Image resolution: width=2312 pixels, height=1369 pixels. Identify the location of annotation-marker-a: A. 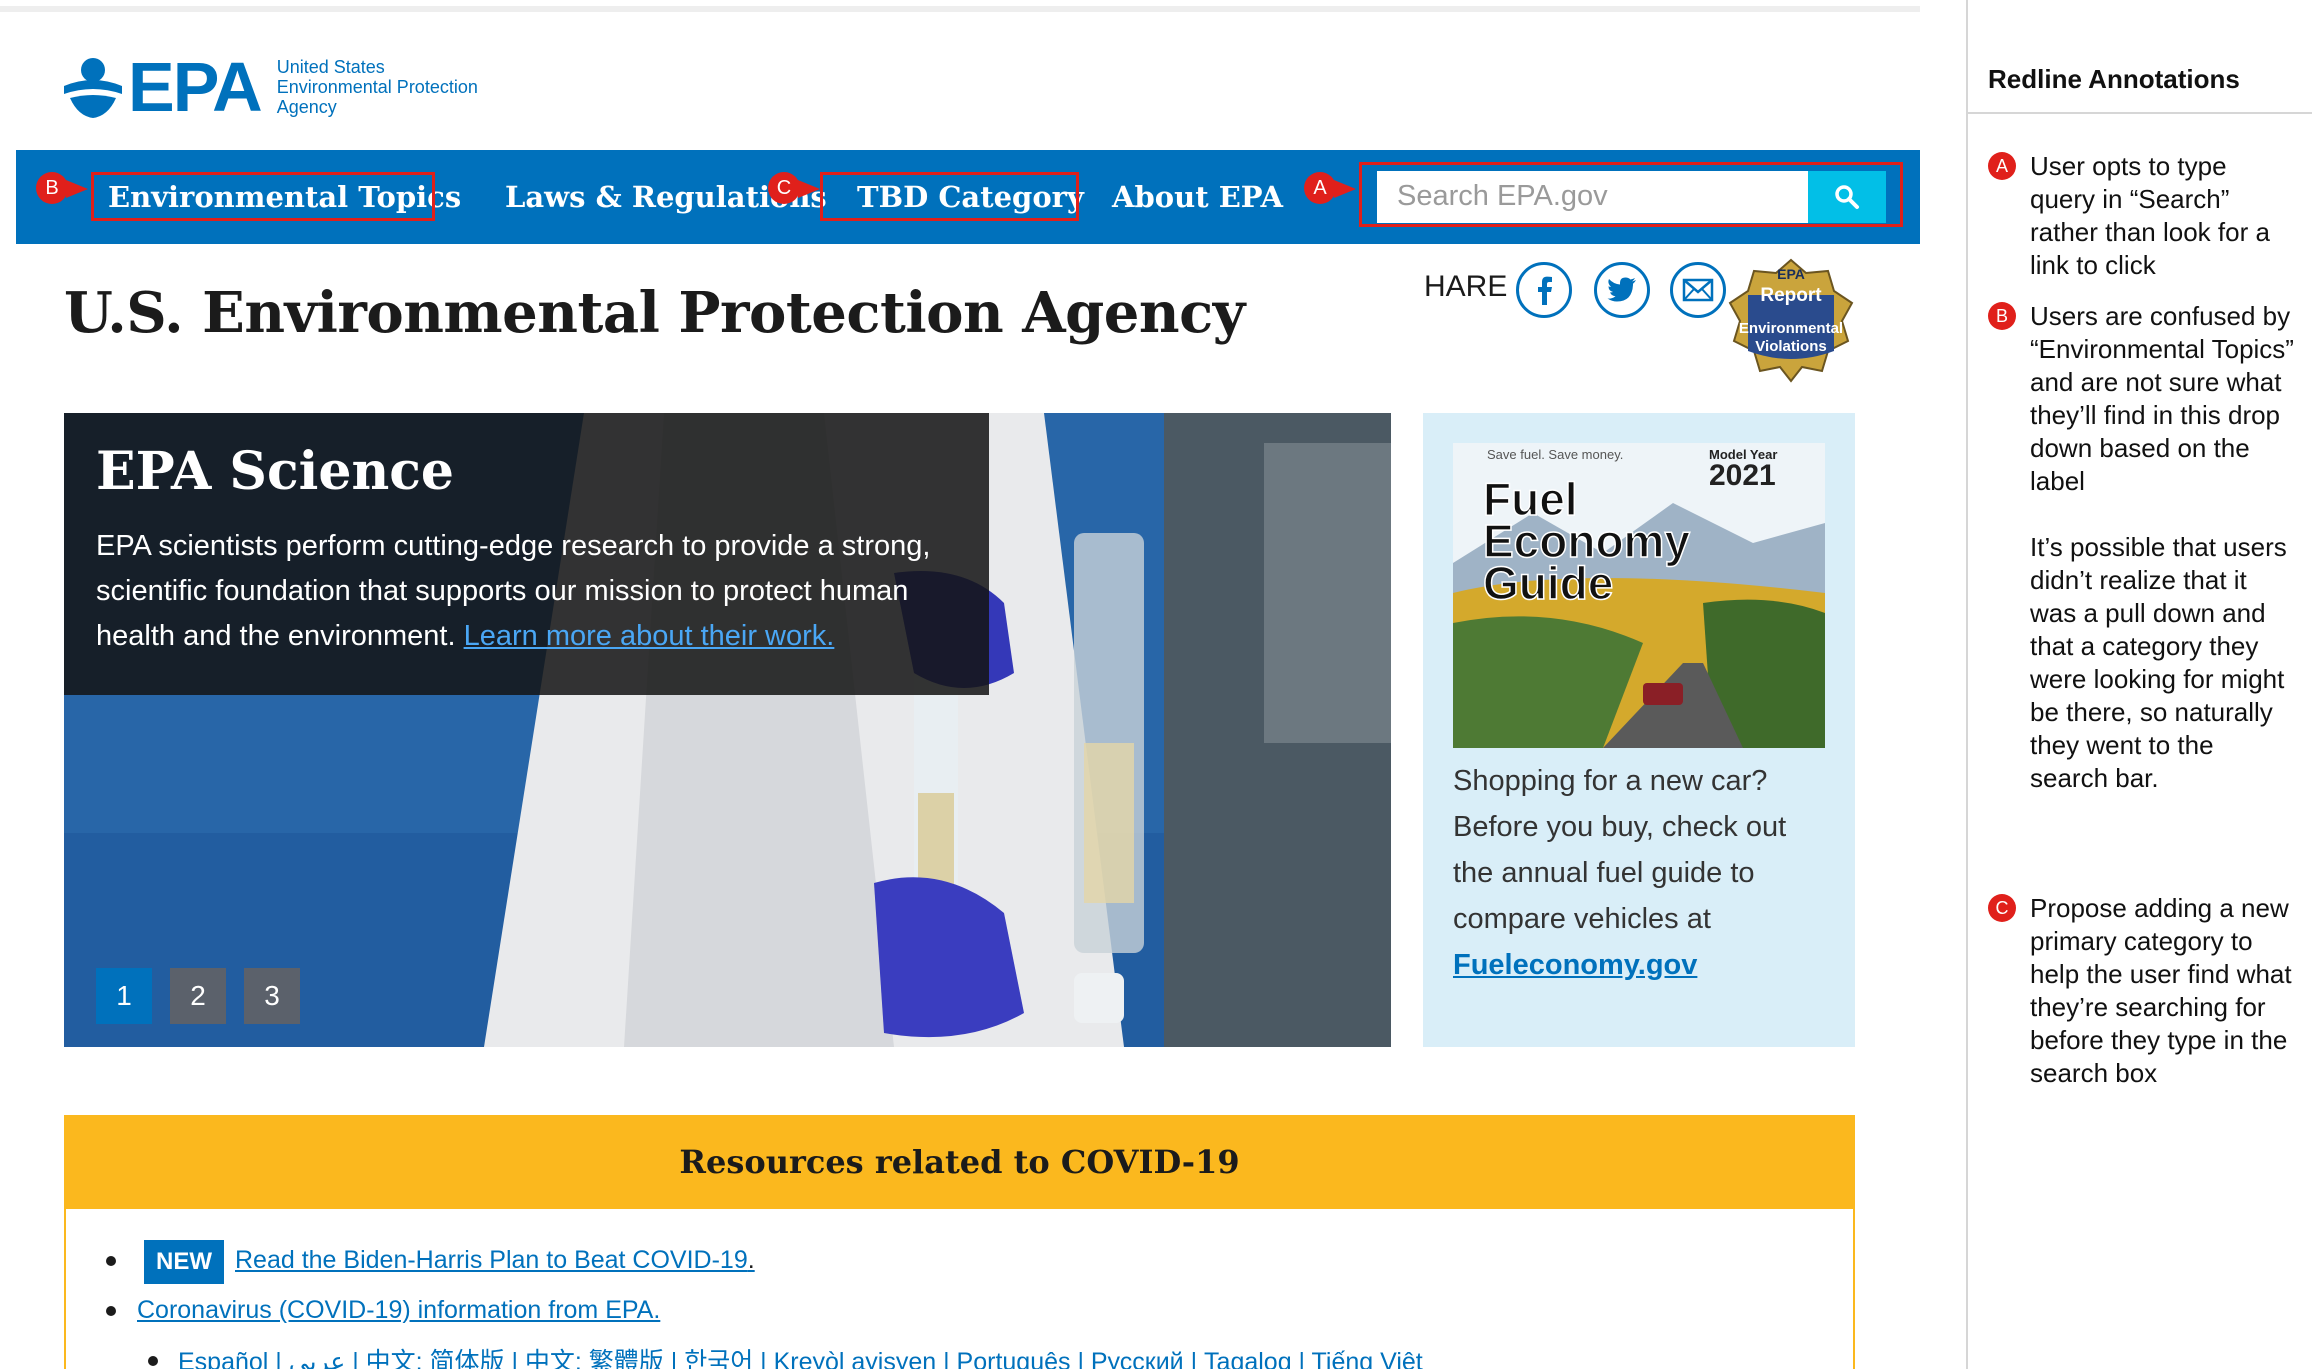
(2002, 166).